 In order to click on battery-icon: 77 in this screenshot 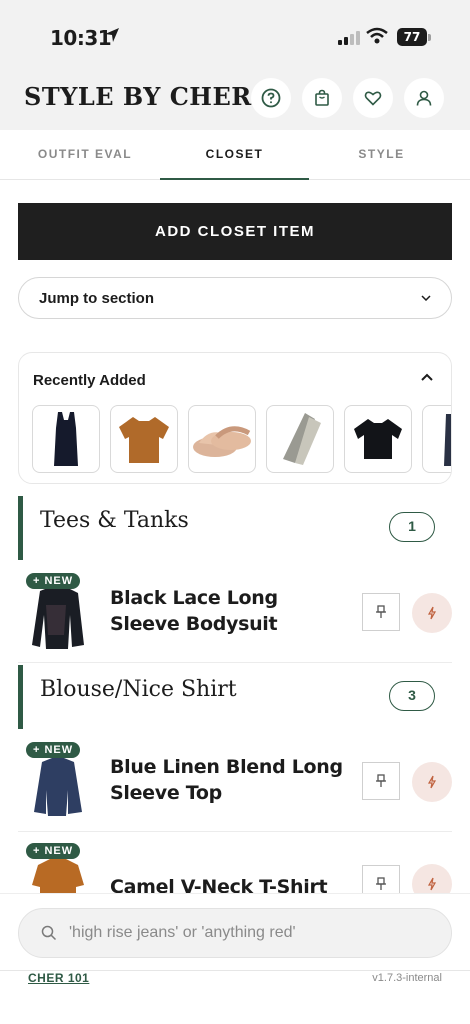, I will do `click(412, 37)`.